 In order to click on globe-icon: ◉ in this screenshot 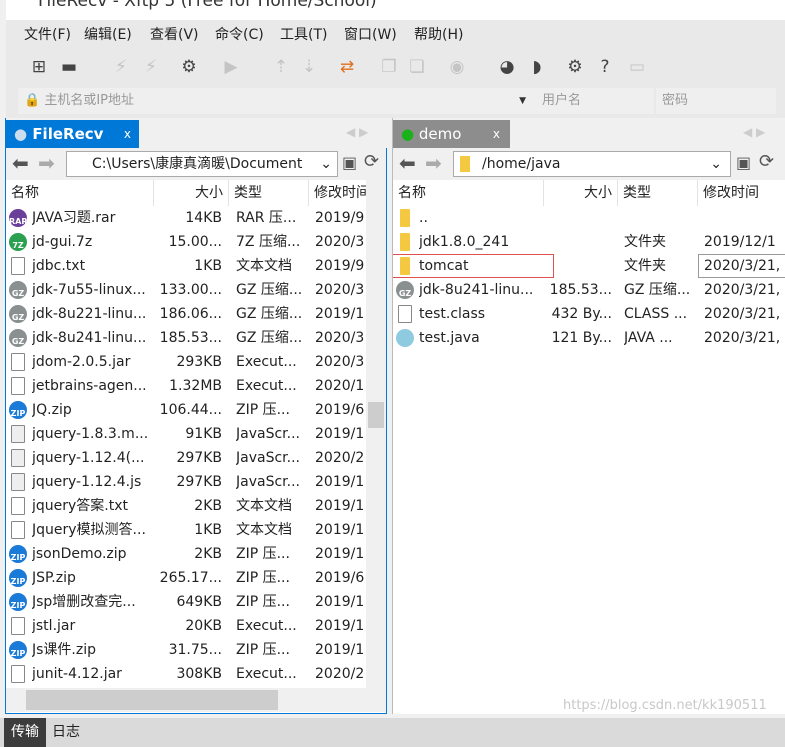, I will do `click(457, 67)`.